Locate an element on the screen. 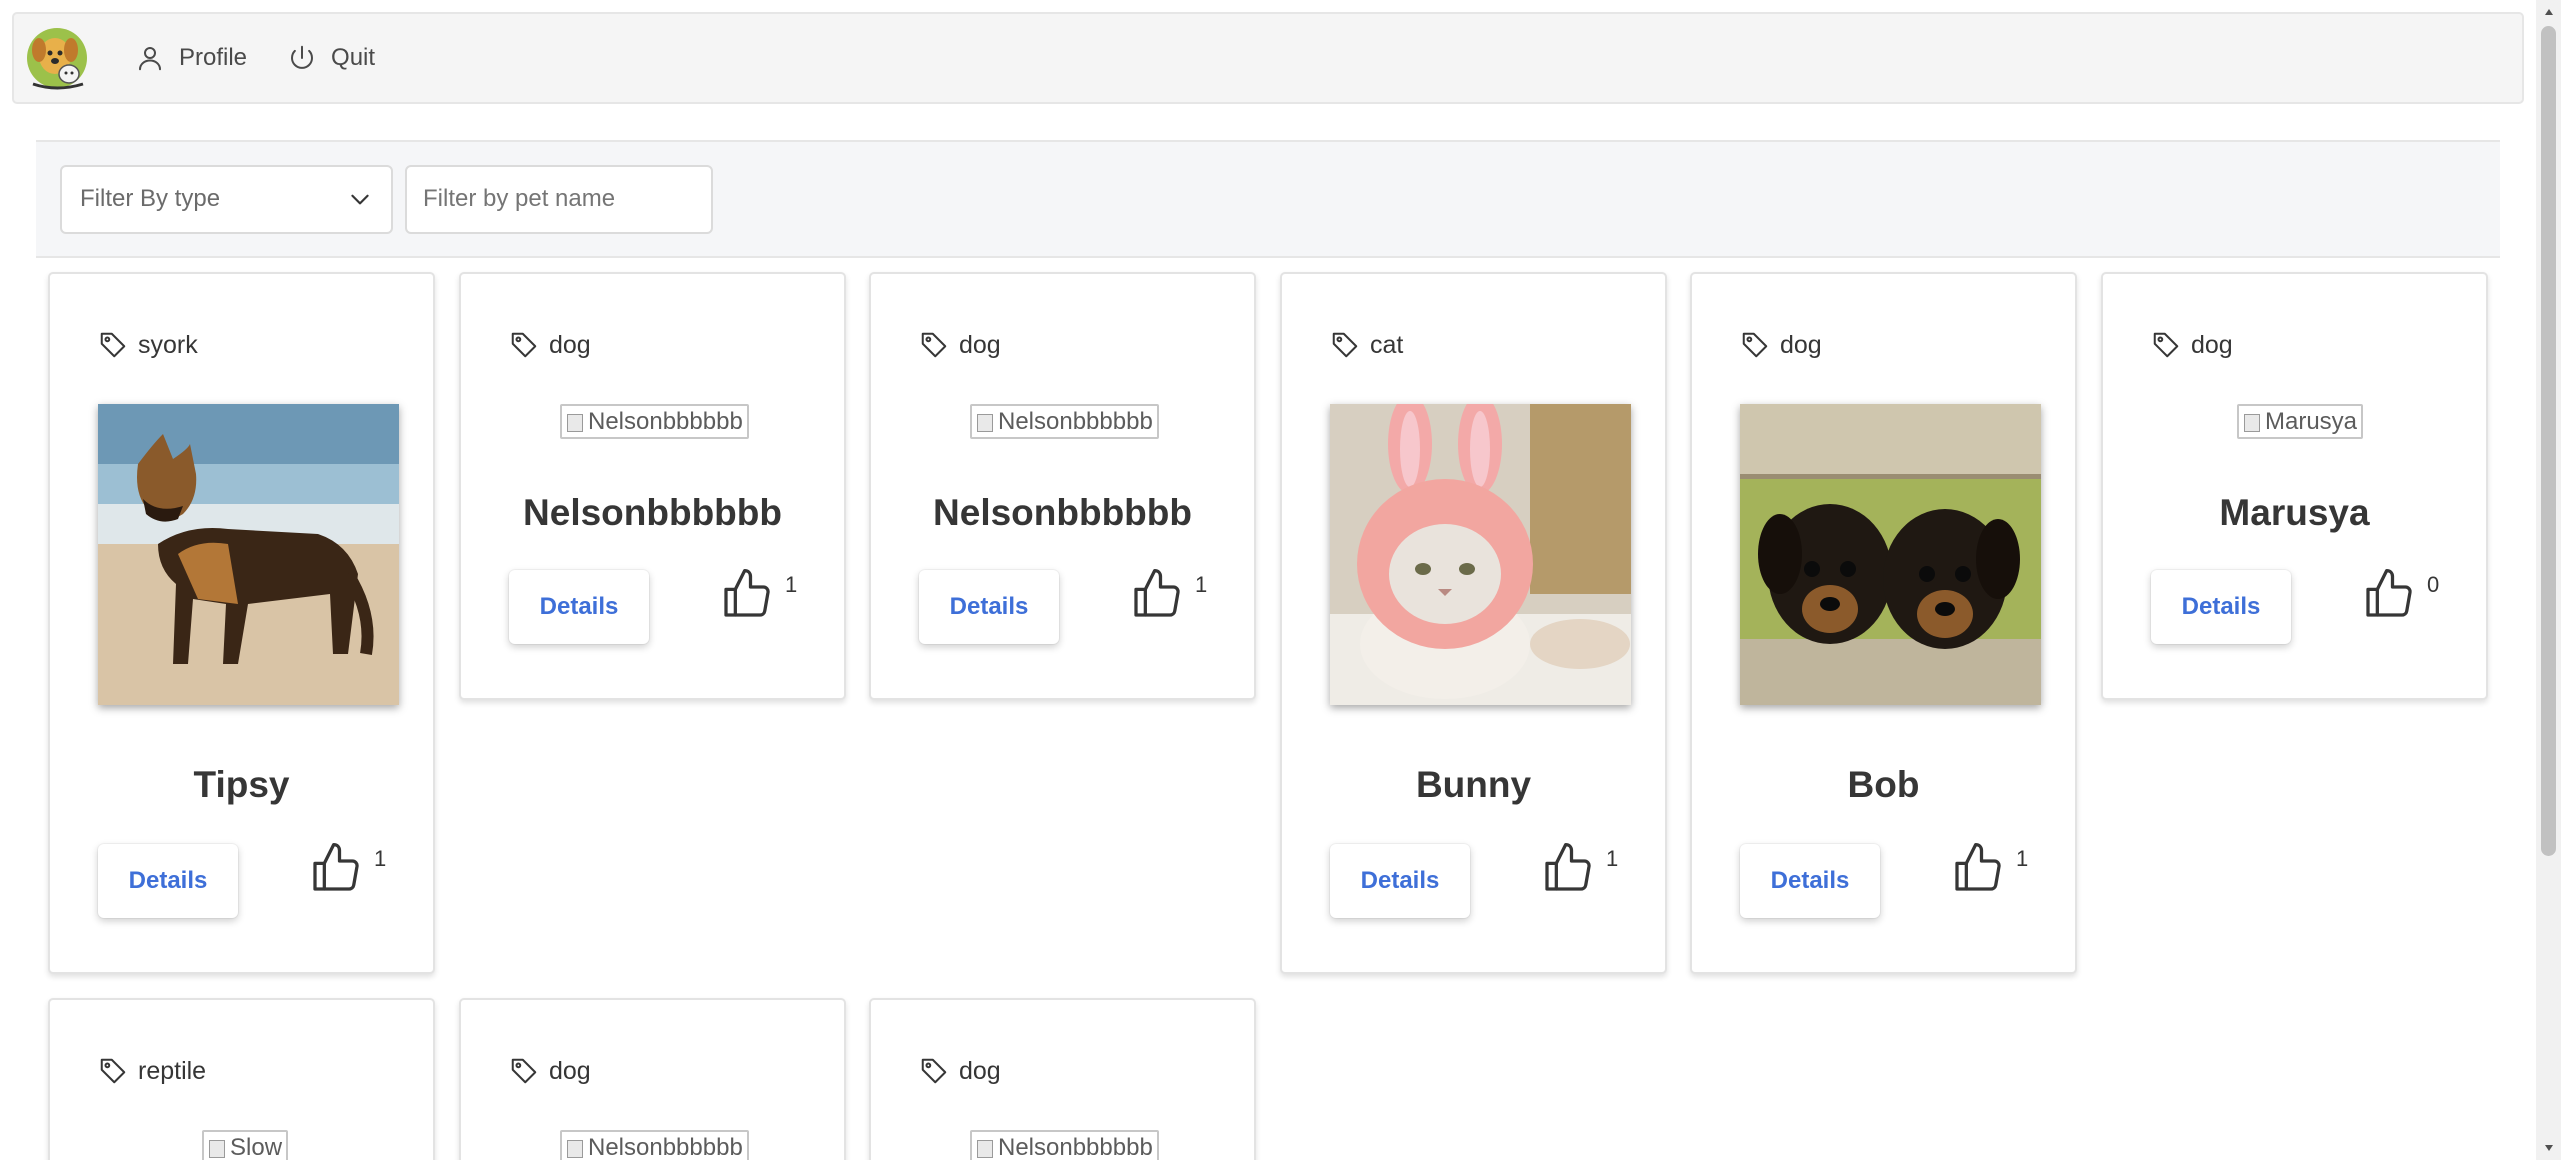 The width and height of the screenshot is (2561, 1160). pet-card: syork Tipsy Details 1 is located at coordinates (241, 623).